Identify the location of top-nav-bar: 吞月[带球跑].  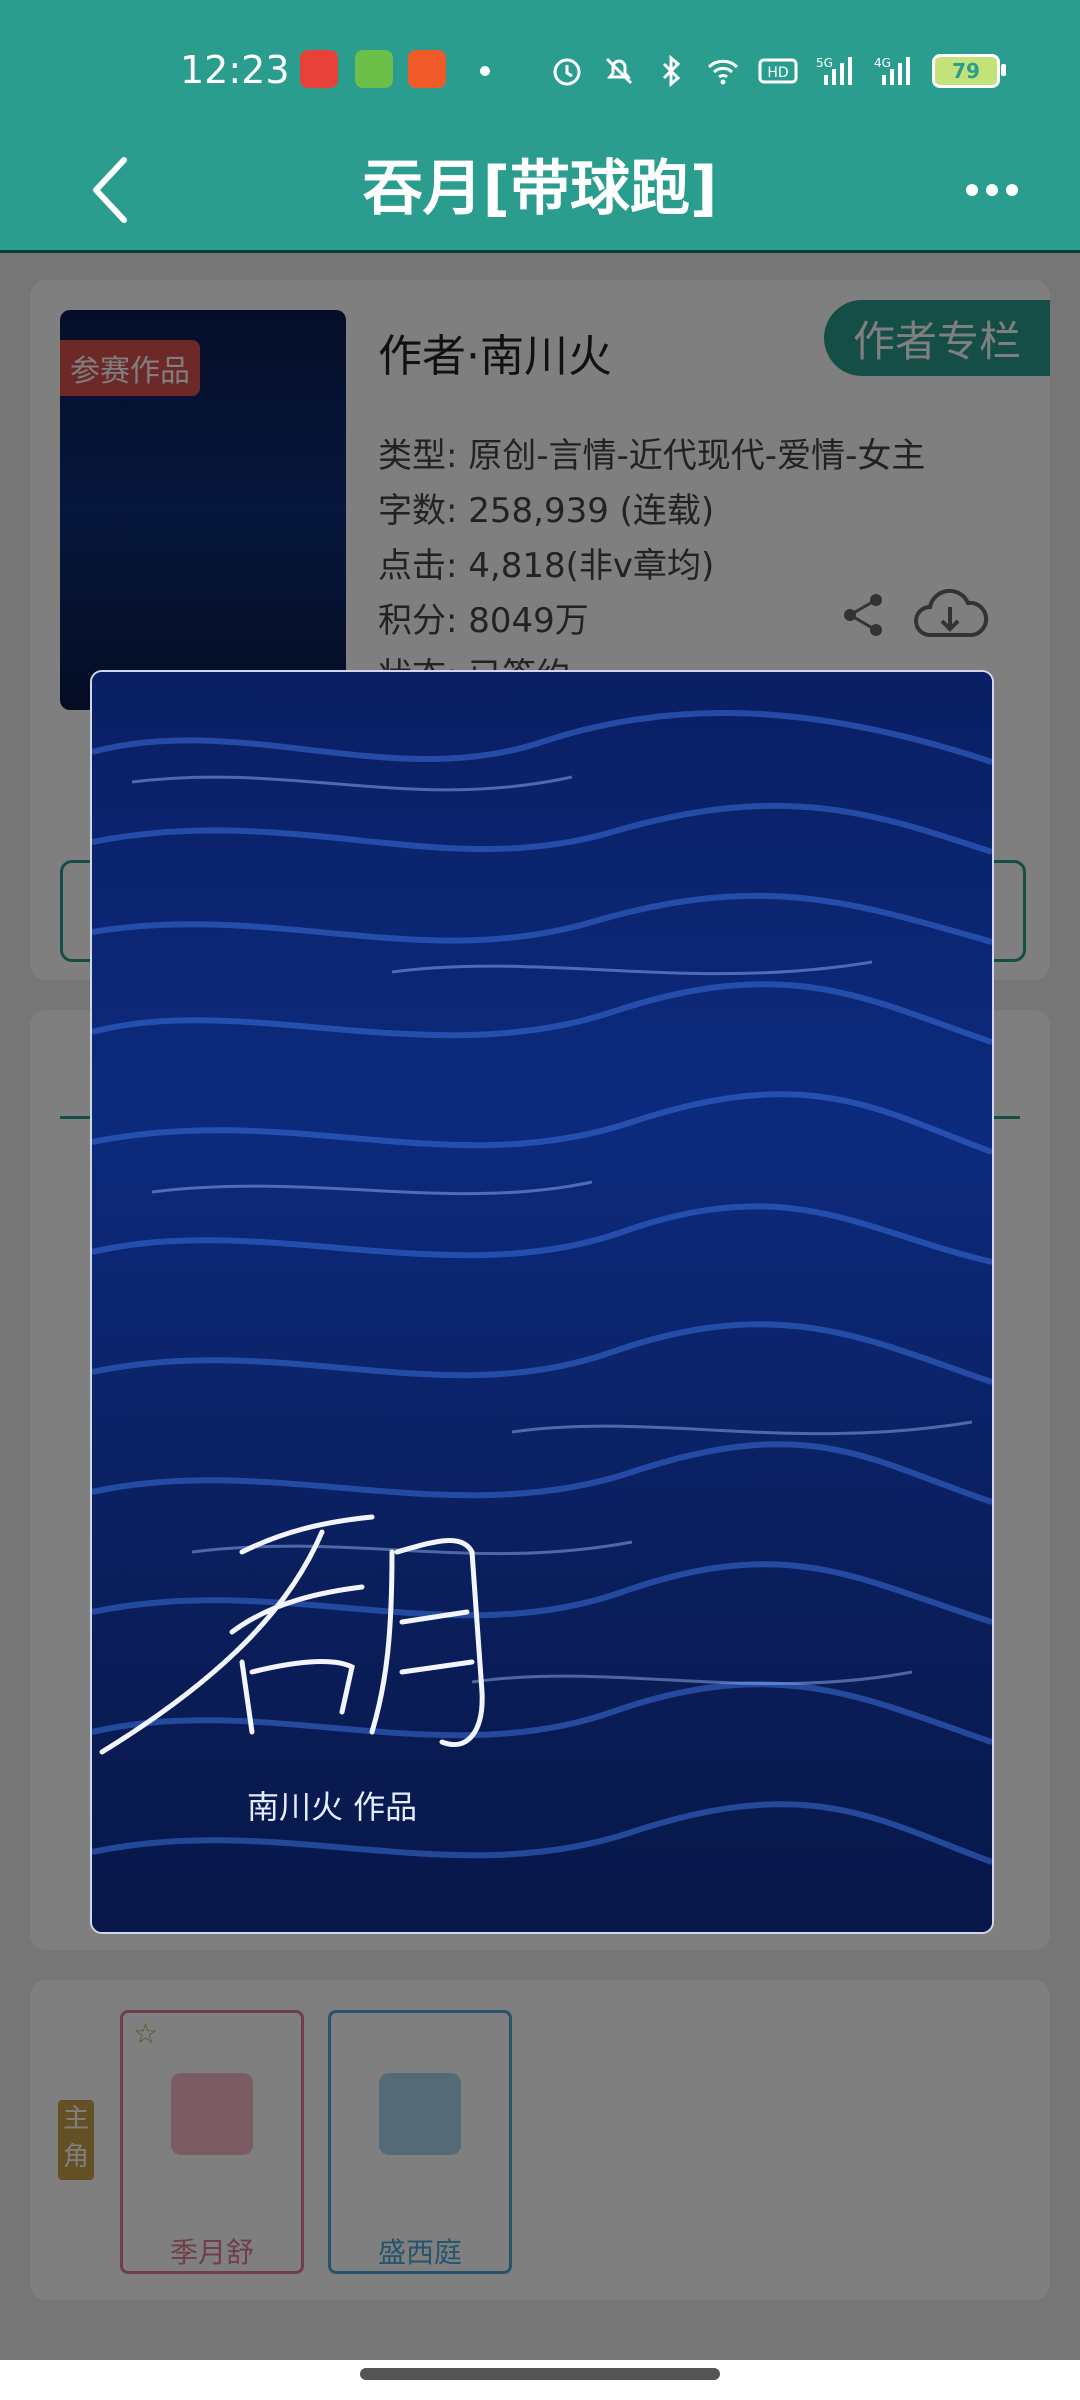
(540, 191).